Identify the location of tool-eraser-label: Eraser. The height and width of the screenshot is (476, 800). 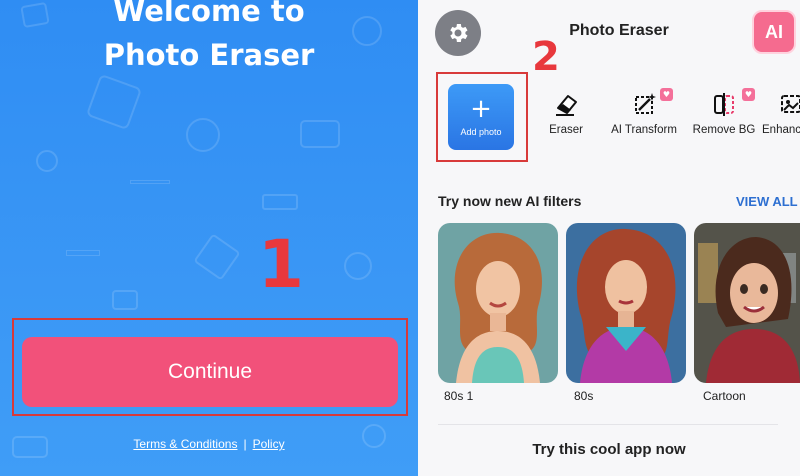
(566, 130).